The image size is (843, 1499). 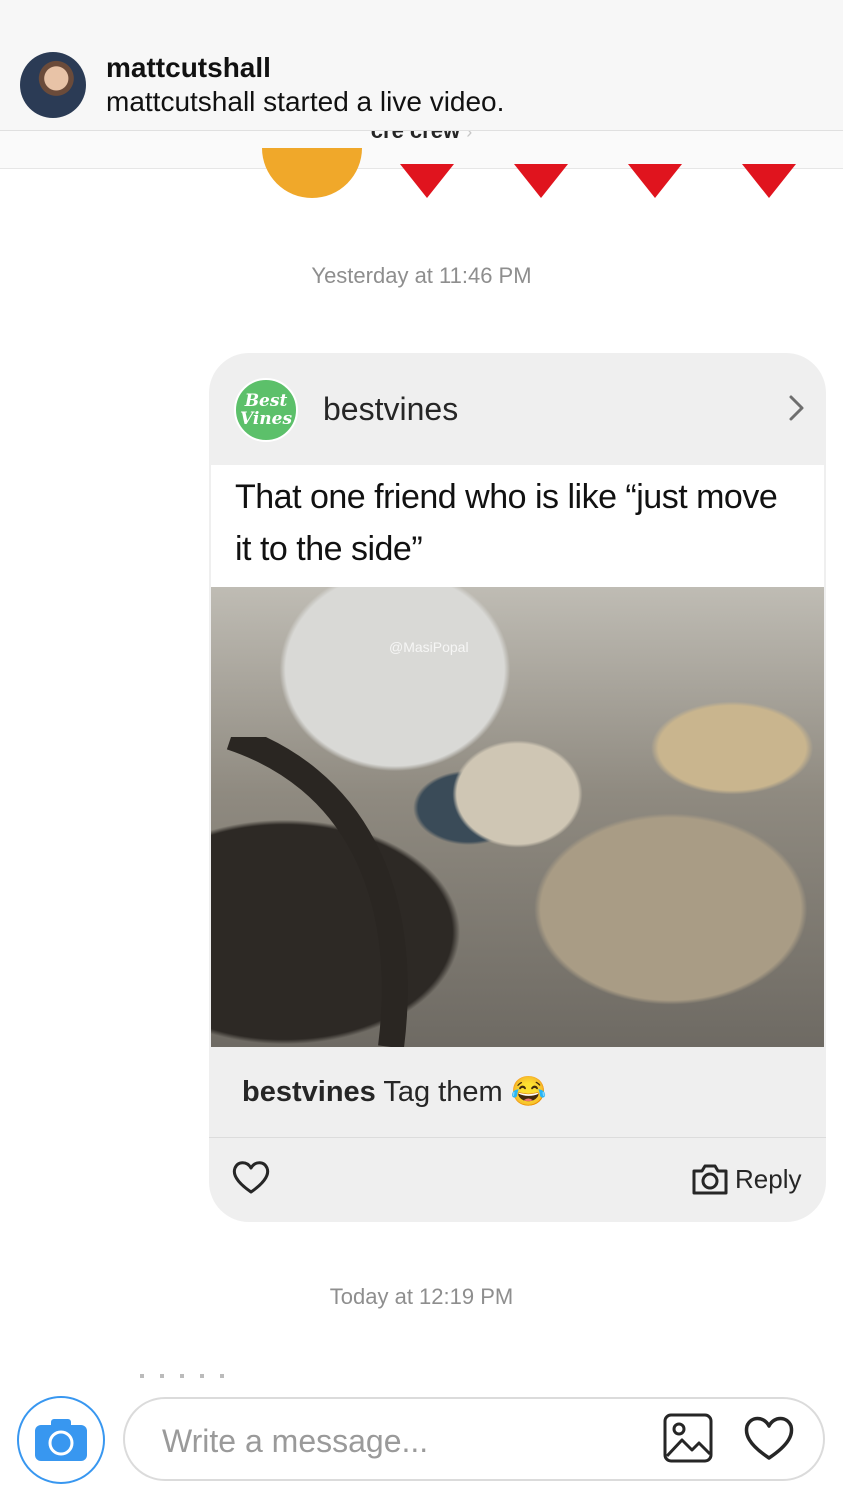 What do you see at coordinates (443, 1092) in the screenshot?
I see `caption-text: Tag them` at bounding box center [443, 1092].